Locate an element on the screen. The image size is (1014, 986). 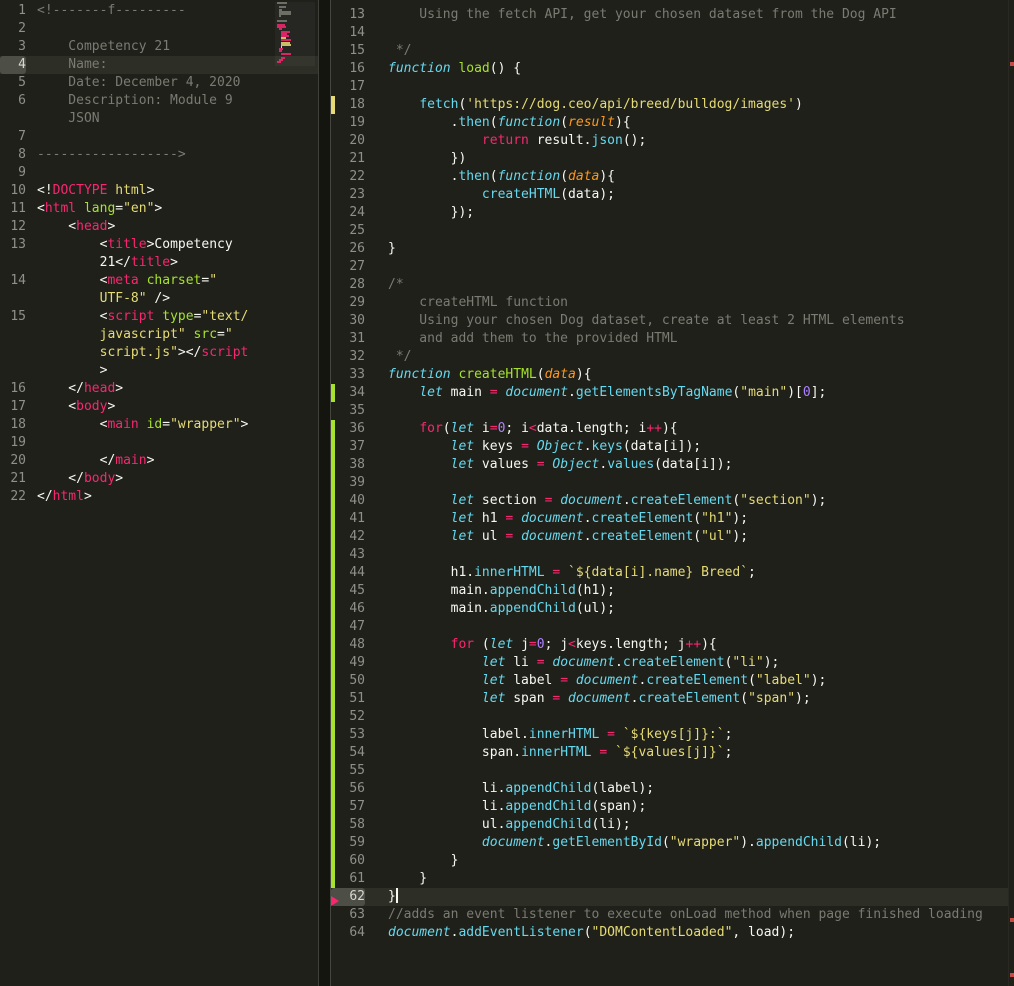
line-number: 13 is located at coordinates (13, 245).